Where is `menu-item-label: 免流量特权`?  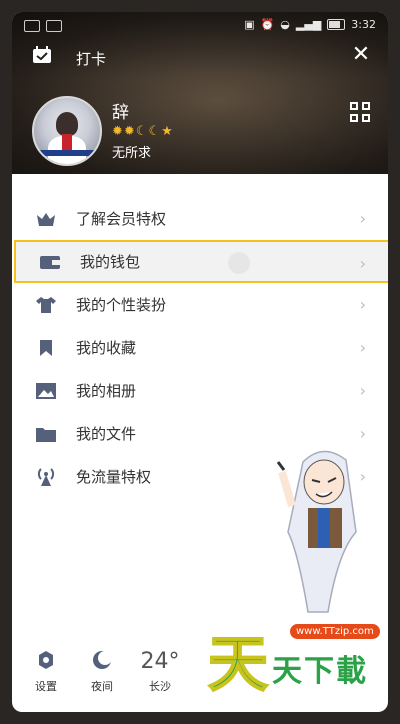 menu-item-label: 免流量特权 is located at coordinates (114, 477).